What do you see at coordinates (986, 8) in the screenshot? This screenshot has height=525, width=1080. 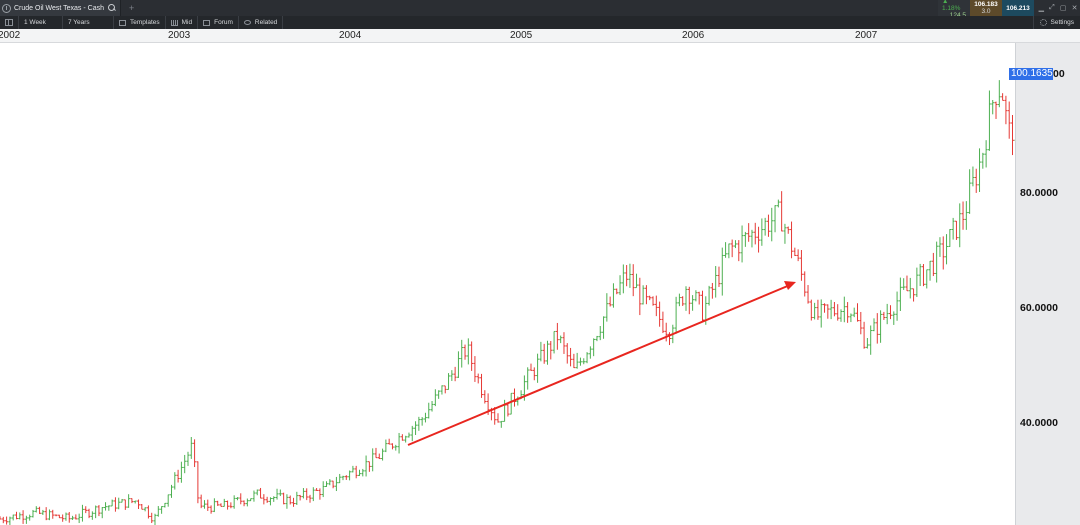 I see `bid-price-panel: 106.183 3.0` at bounding box center [986, 8].